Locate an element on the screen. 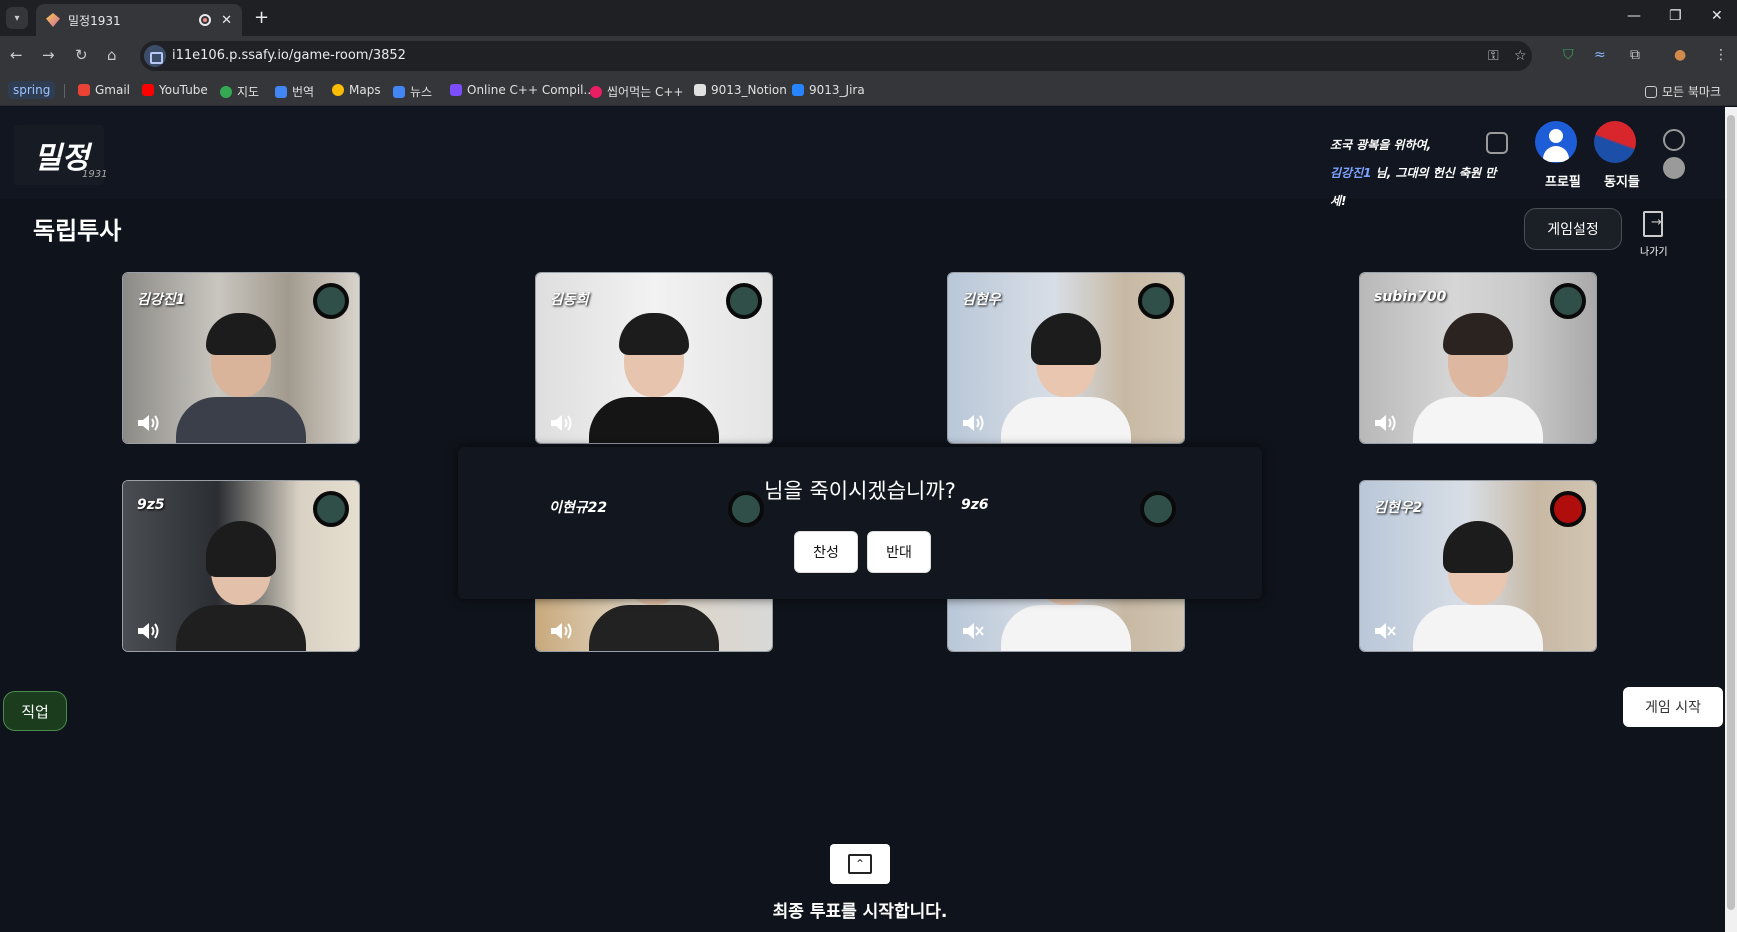 This screenshot has width=1737, height=932. home-button: ⌂ is located at coordinates (112, 55).